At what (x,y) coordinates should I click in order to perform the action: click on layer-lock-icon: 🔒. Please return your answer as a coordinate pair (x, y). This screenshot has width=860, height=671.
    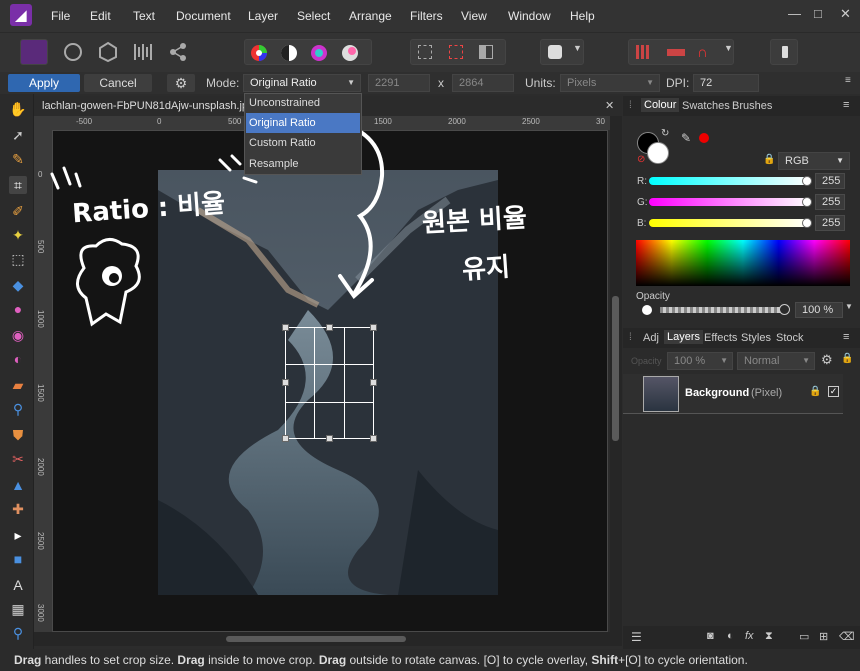
    Looking at the image, I should click on (815, 391).